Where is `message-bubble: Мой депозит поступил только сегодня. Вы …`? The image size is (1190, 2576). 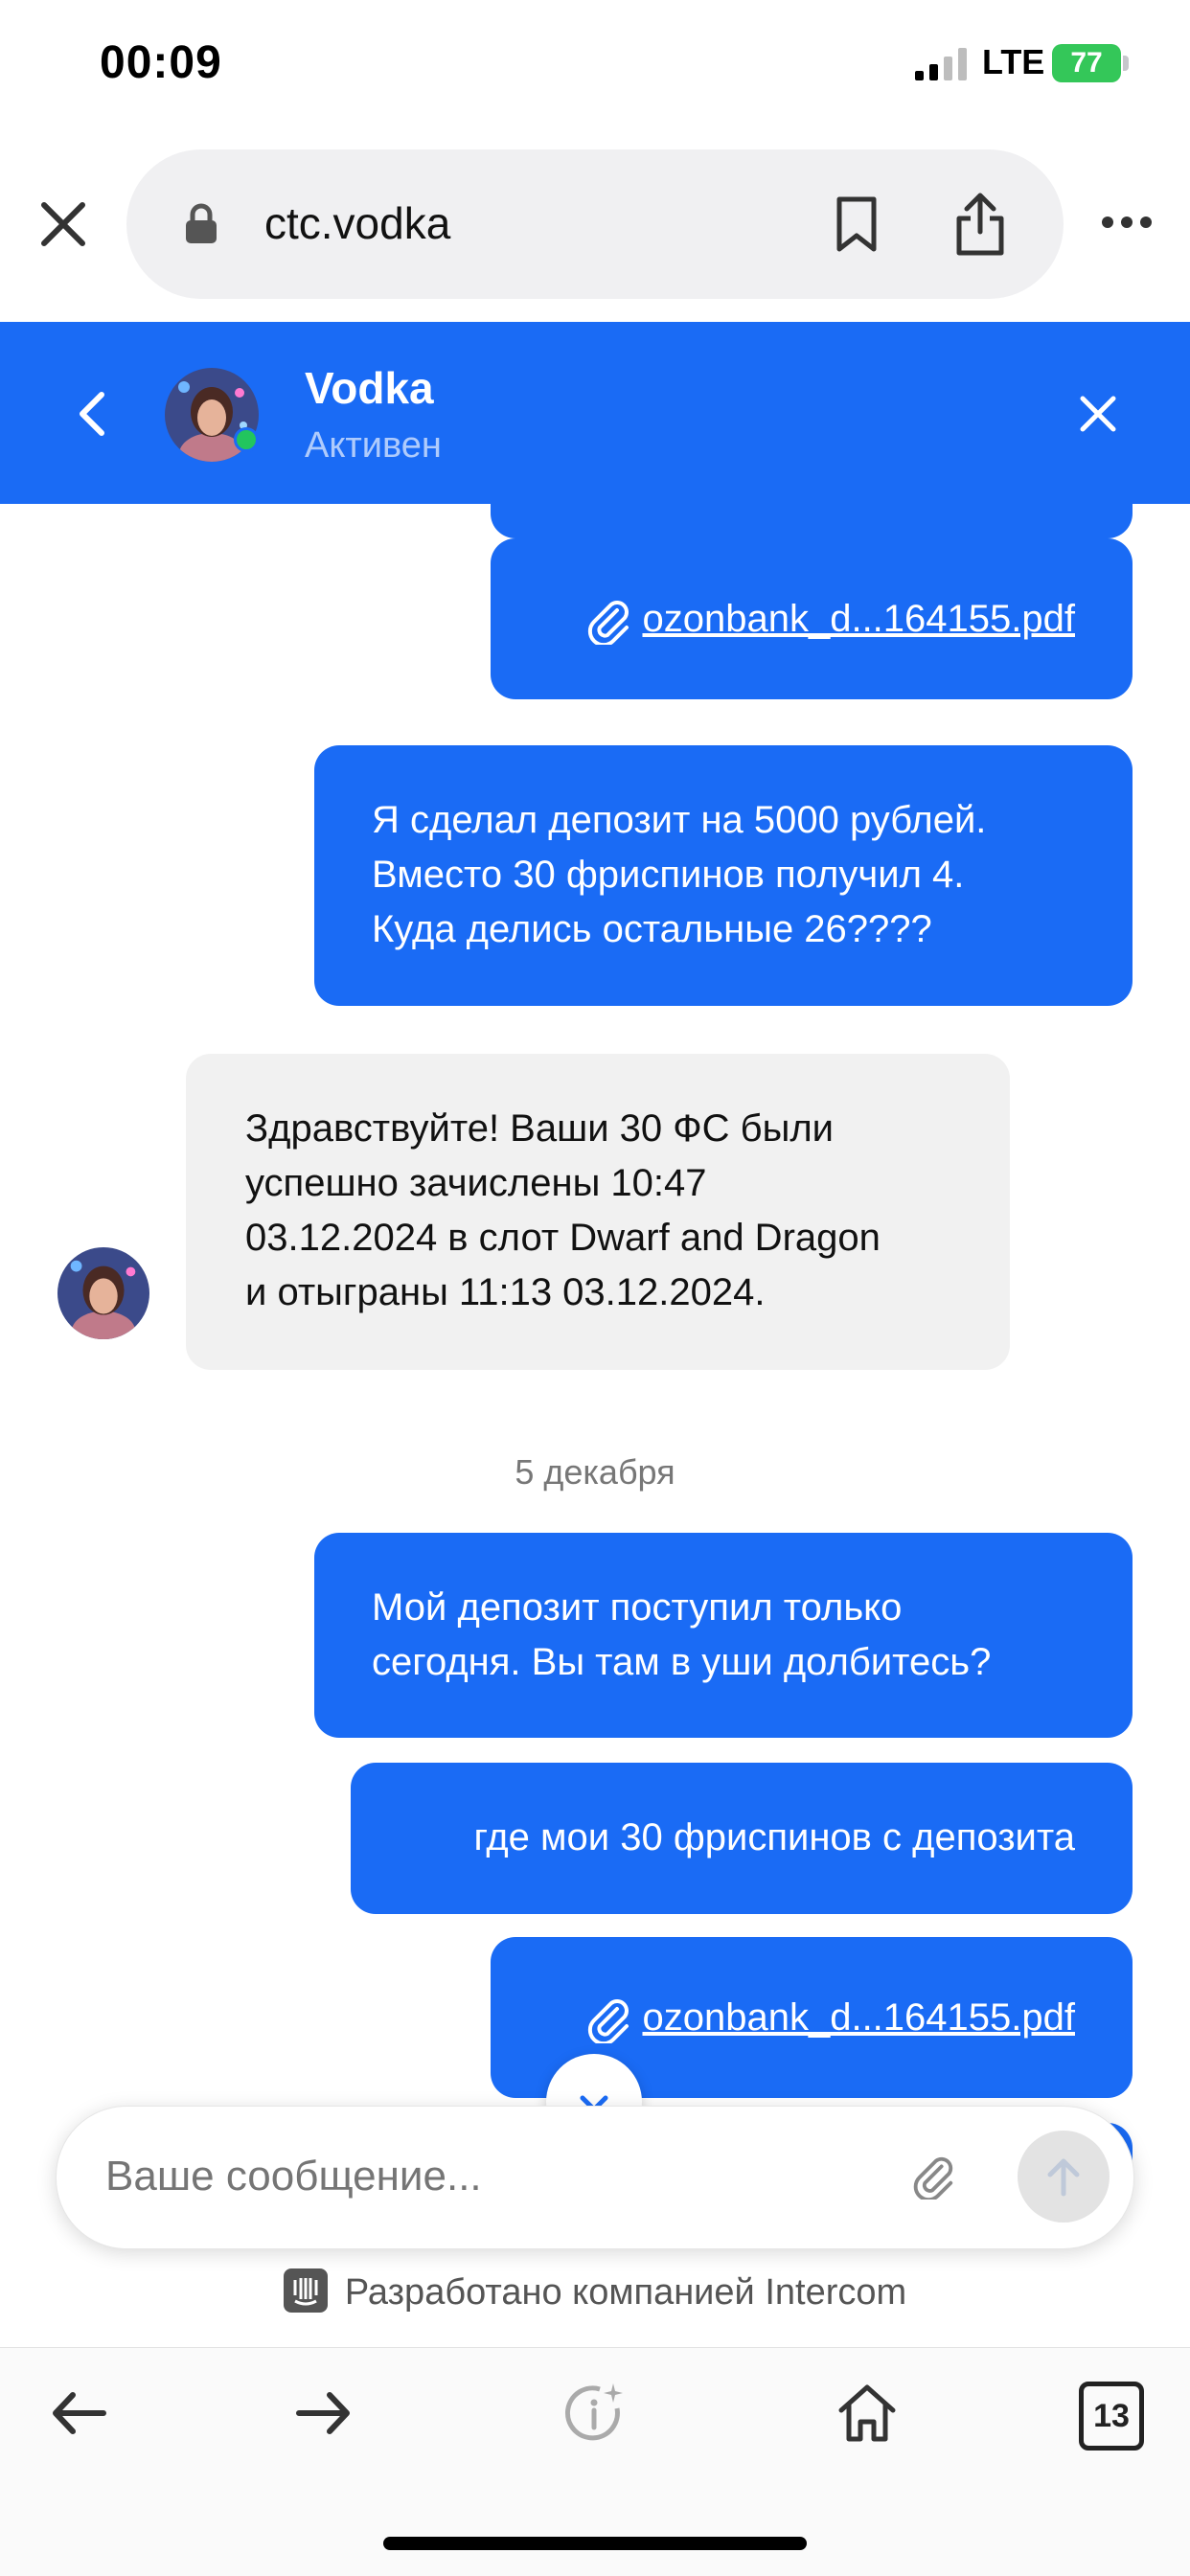 message-bubble: Мой депозит поступил только сегодня. Вы … is located at coordinates (724, 1635).